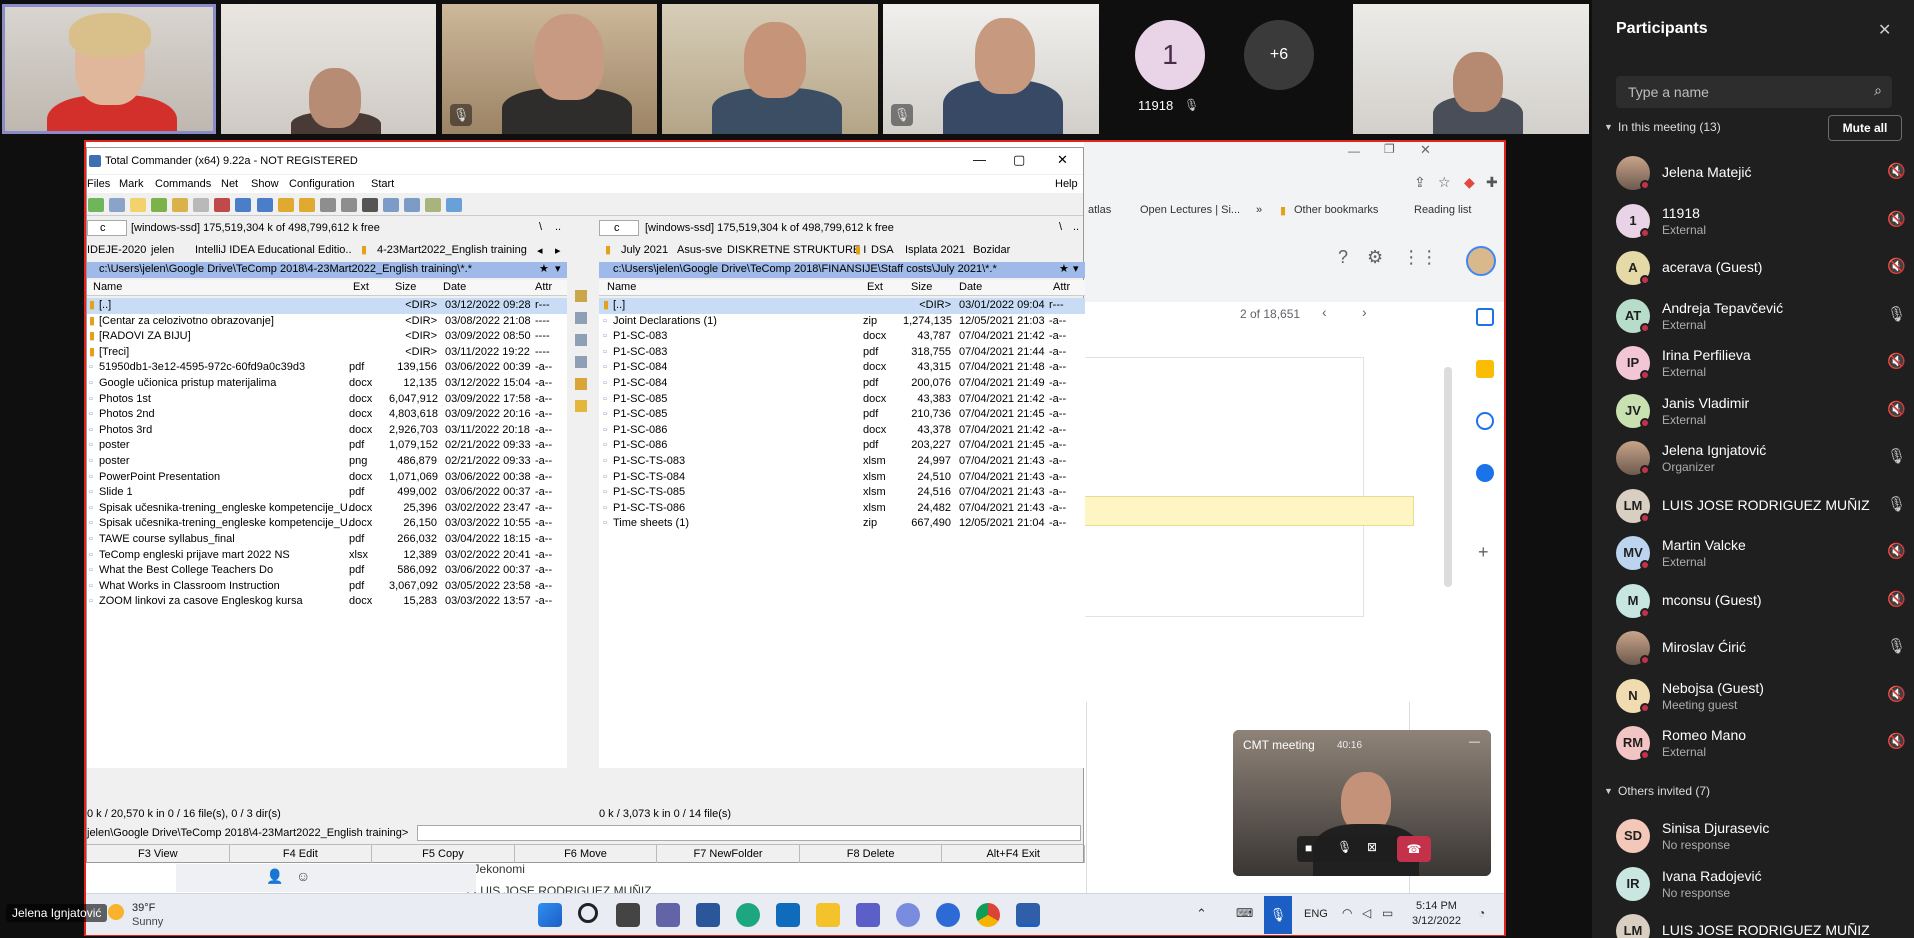 This screenshot has width=1914, height=938. Describe the element at coordinates (452, 250) in the screenshot. I see `left-tab-active: 4-23Mart2022_English training` at that location.